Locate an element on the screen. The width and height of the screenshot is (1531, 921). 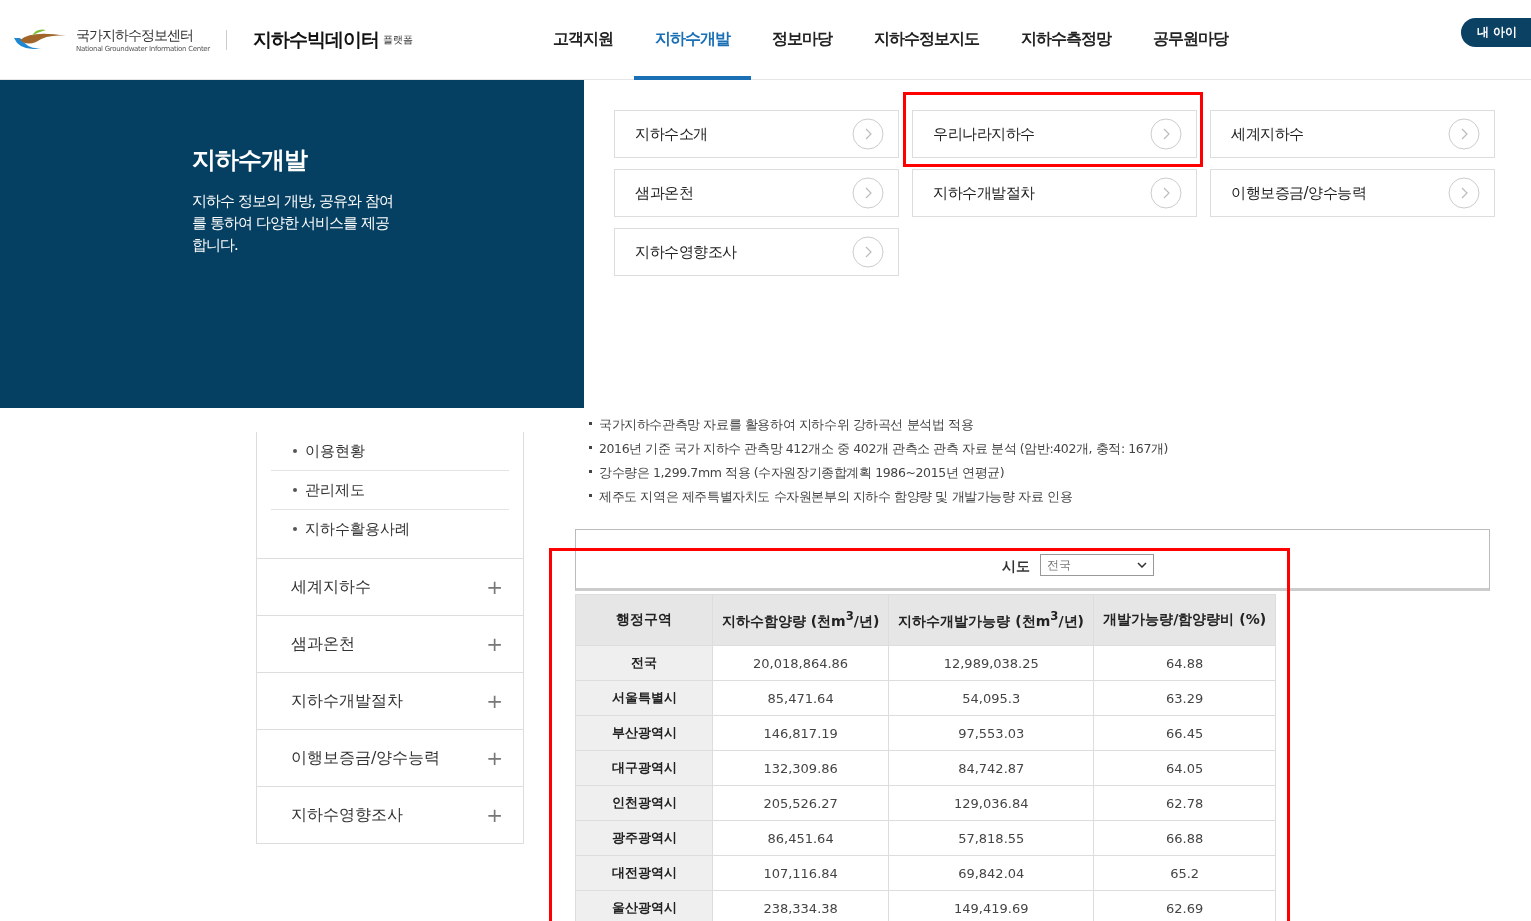
sidebar-item: 이행보증금/양수능력 is located at coordinates (366, 758).